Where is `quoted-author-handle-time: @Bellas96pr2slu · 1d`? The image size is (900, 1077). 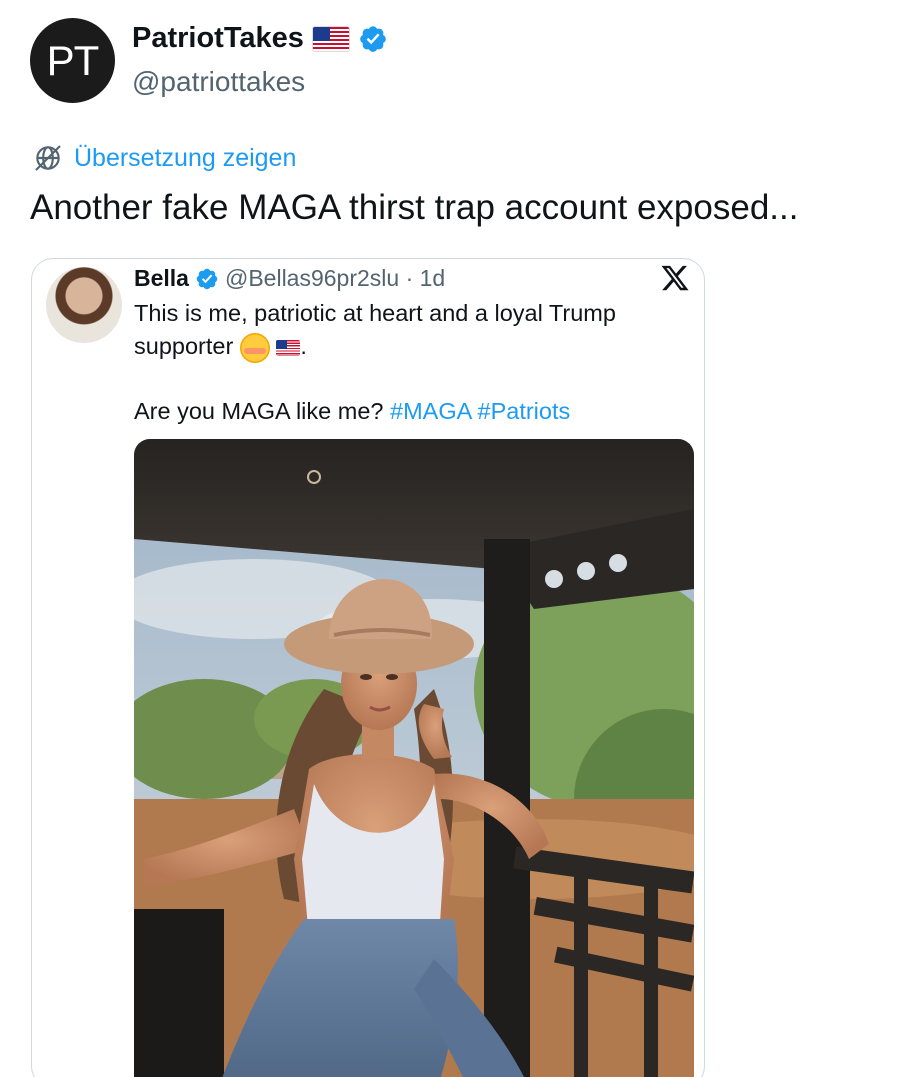 quoted-author-handle-time: @Bellas96pr2slu · 1d is located at coordinates (335, 278).